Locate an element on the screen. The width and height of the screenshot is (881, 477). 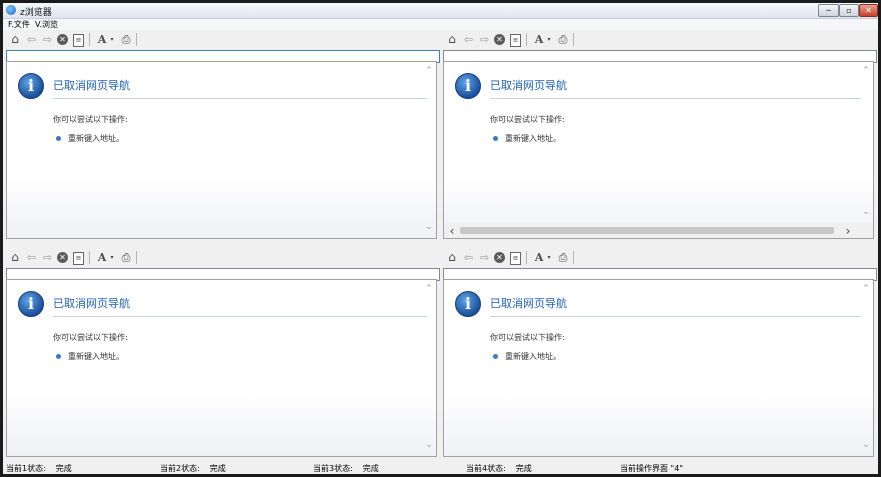
window-title: z浏览器 is located at coordinates (36, 13).